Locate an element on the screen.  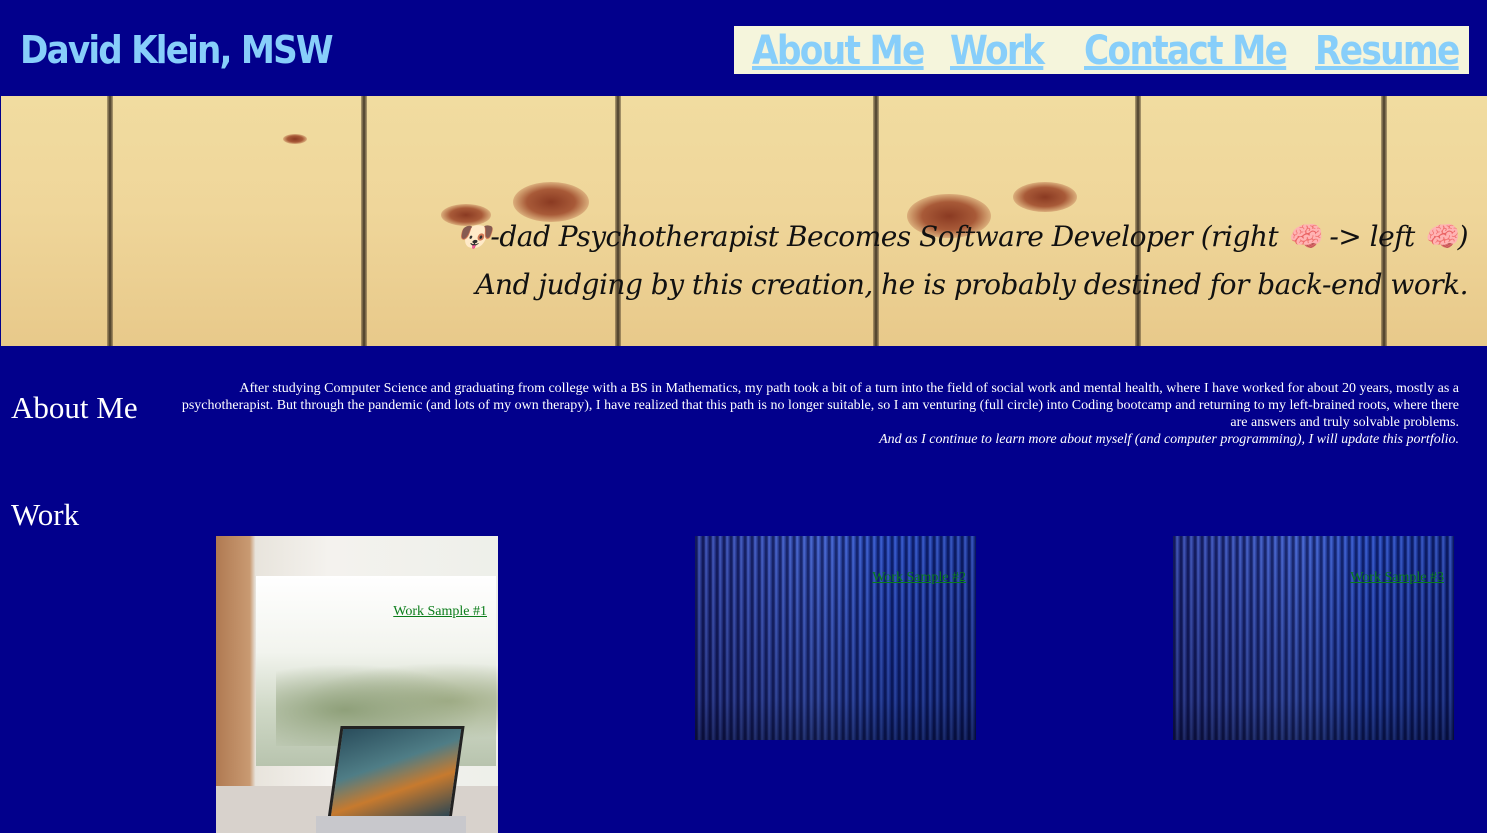
nav-link-work: Work is located at coordinates (997, 51).